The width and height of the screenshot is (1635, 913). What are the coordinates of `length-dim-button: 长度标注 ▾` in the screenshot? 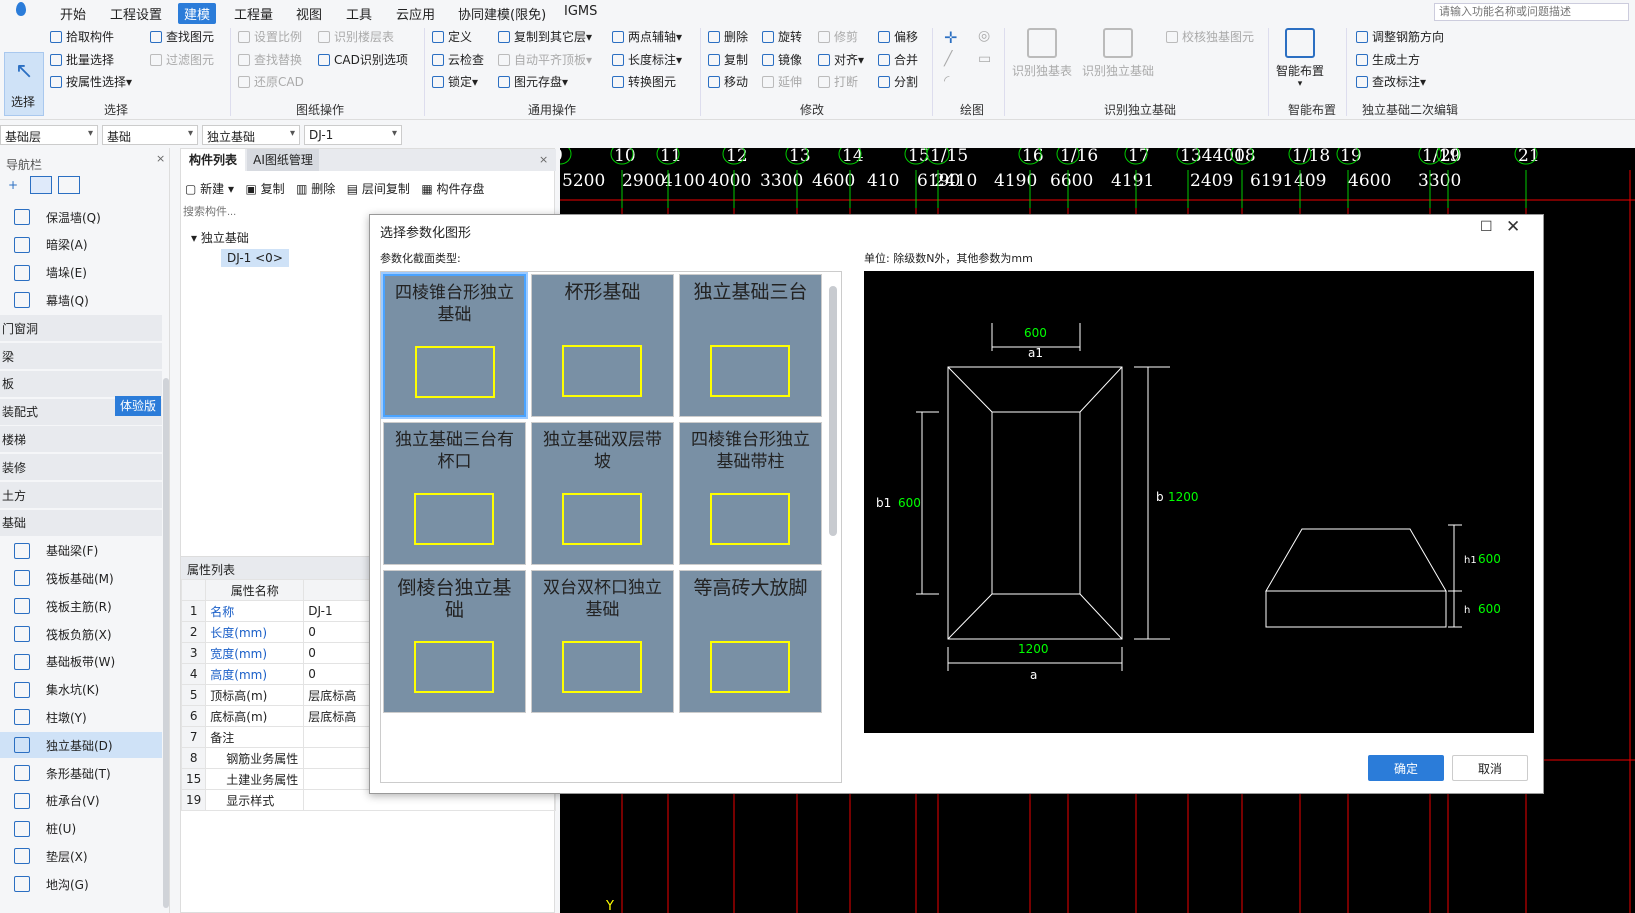 It's located at (647, 59).